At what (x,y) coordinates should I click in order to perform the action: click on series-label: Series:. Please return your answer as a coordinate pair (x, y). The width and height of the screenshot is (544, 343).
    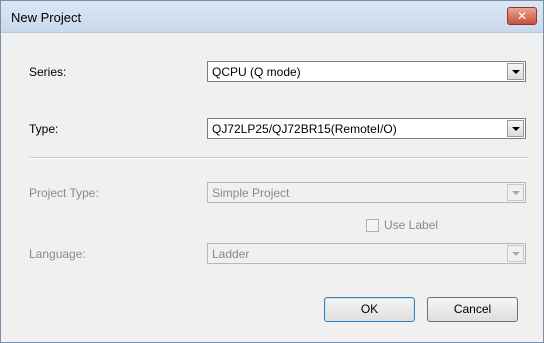
    Looking at the image, I should click on (48, 72).